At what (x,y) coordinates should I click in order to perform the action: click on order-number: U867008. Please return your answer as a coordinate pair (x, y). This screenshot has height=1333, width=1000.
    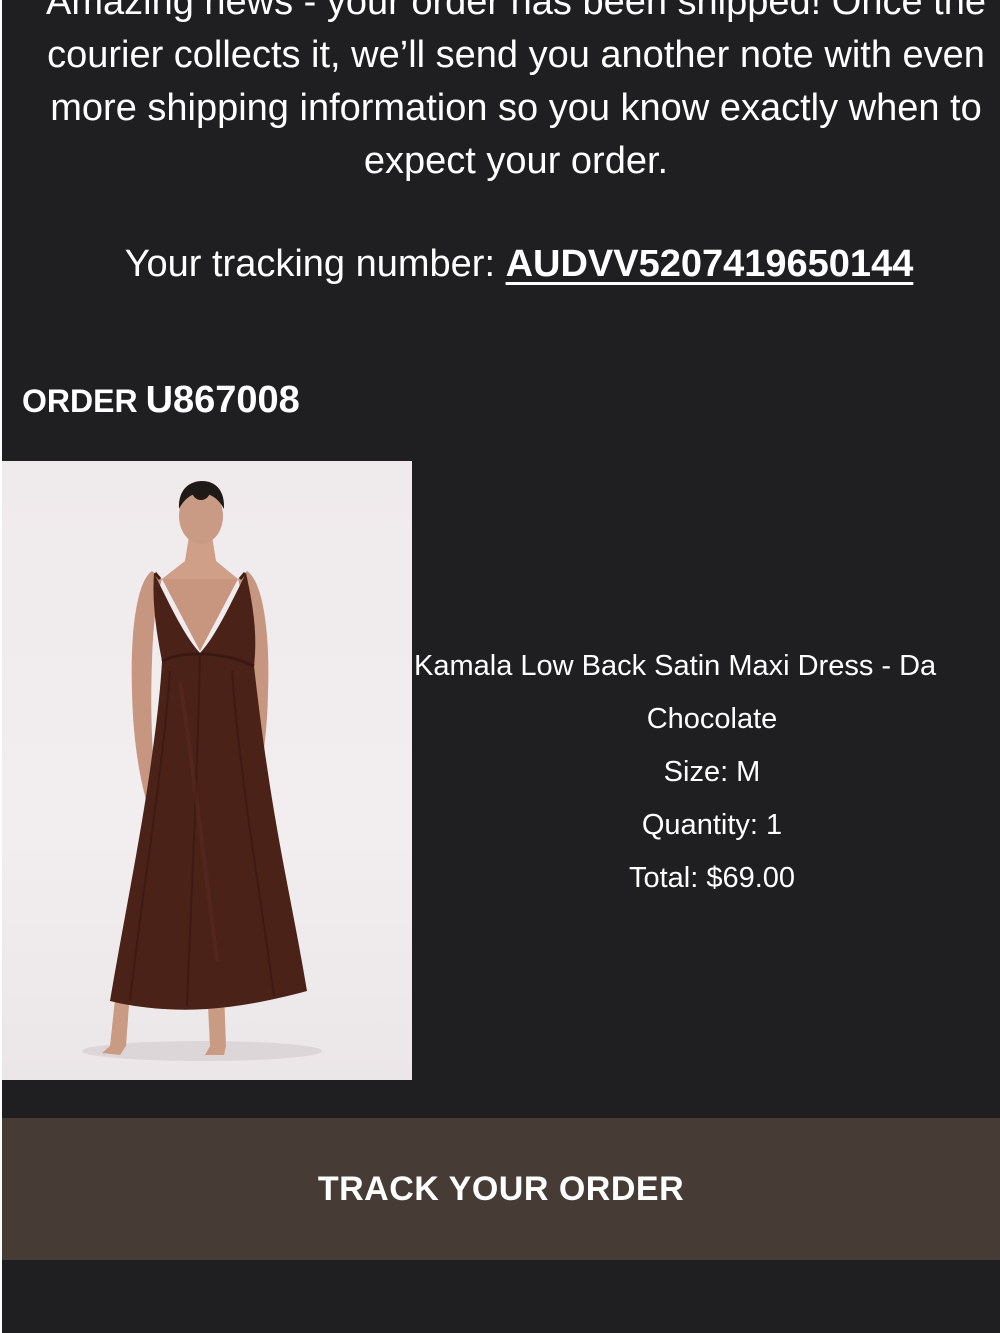
    Looking at the image, I should click on (222, 400).